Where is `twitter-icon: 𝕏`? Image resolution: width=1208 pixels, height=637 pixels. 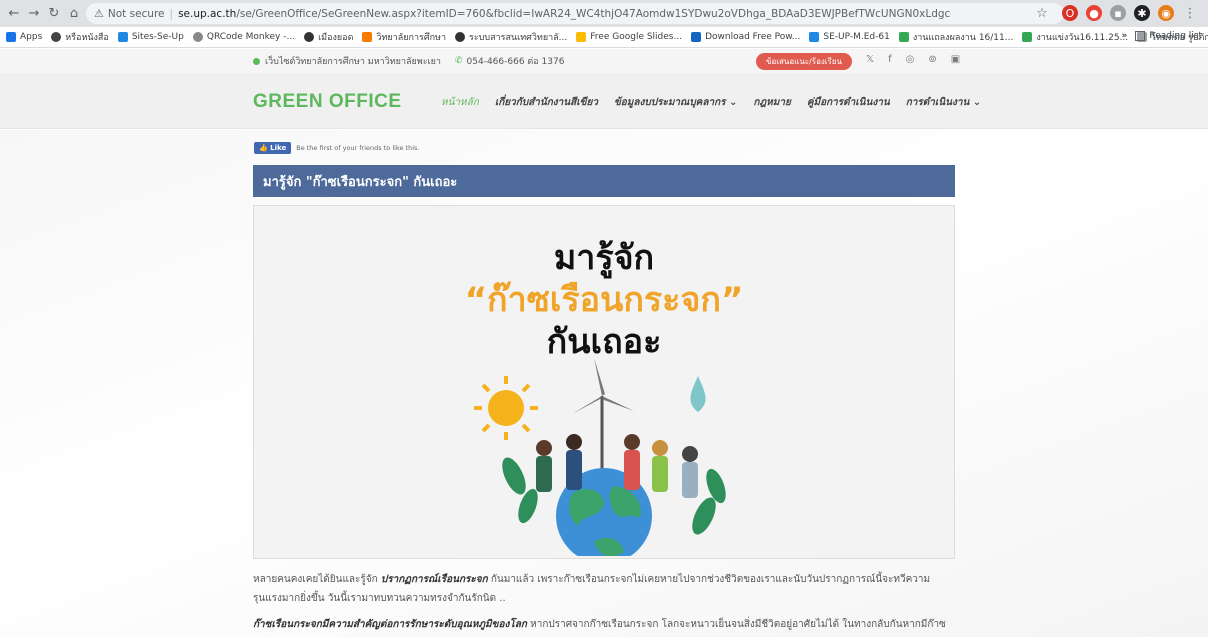
twitter-icon: 𝕏 is located at coordinates (870, 59).